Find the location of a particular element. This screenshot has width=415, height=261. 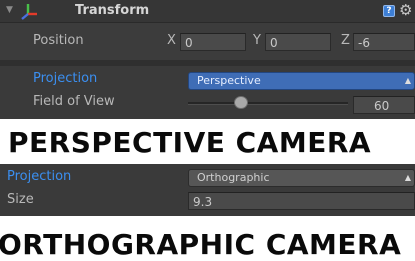

foldout-arrow-icon: ▼ is located at coordinates (9, 10).